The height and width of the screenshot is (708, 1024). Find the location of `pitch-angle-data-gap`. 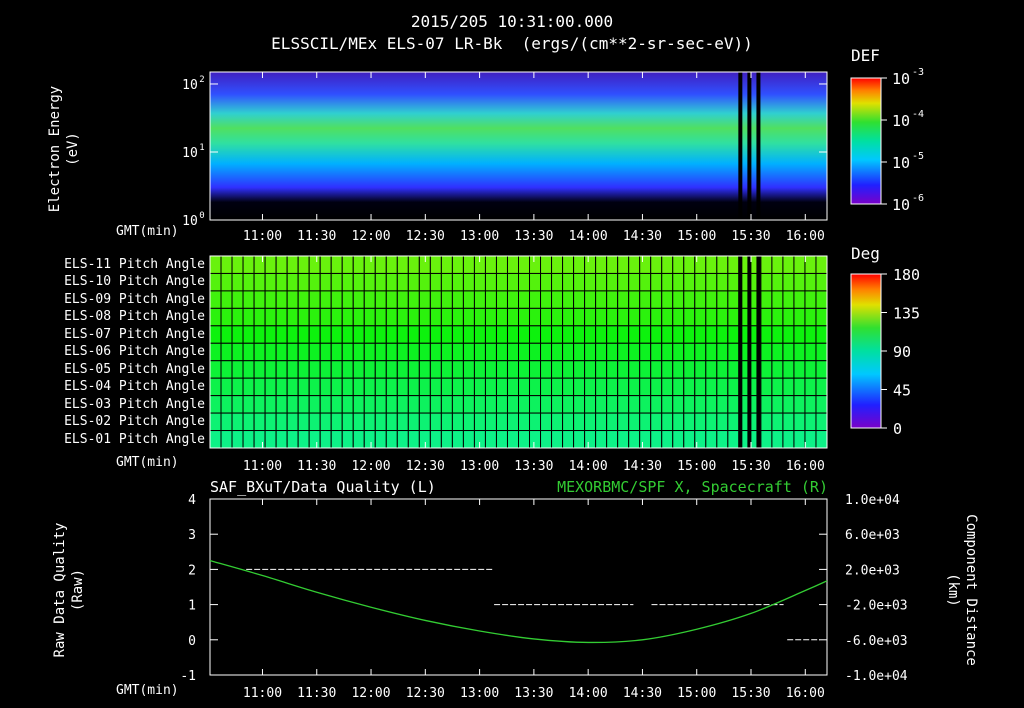

pitch-angle-data-gap is located at coordinates (749, 352).